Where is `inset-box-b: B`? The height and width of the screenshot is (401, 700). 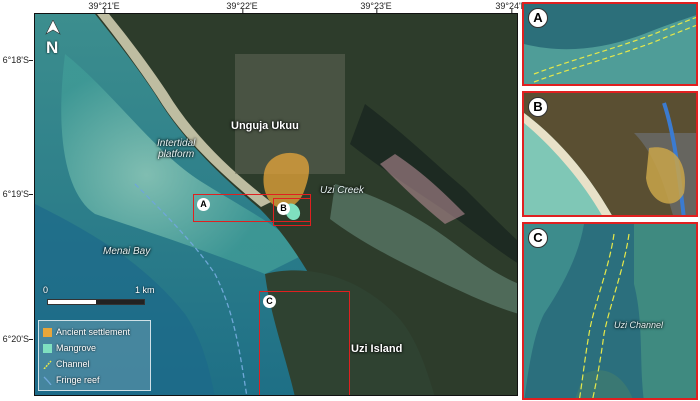 inset-box-b: B is located at coordinates (292, 212).